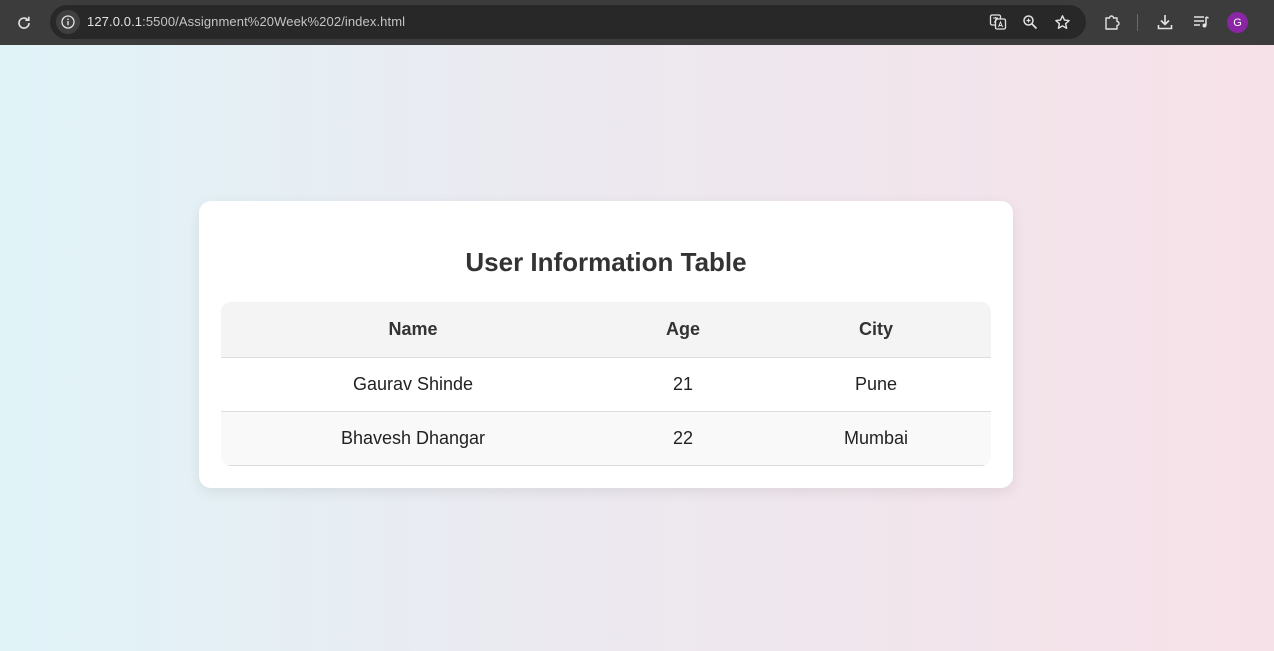 This screenshot has width=1274, height=651. What do you see at coordinates (875, 328) in the screenshot?
I see `header-city: City` at bounding box center [875, 328].